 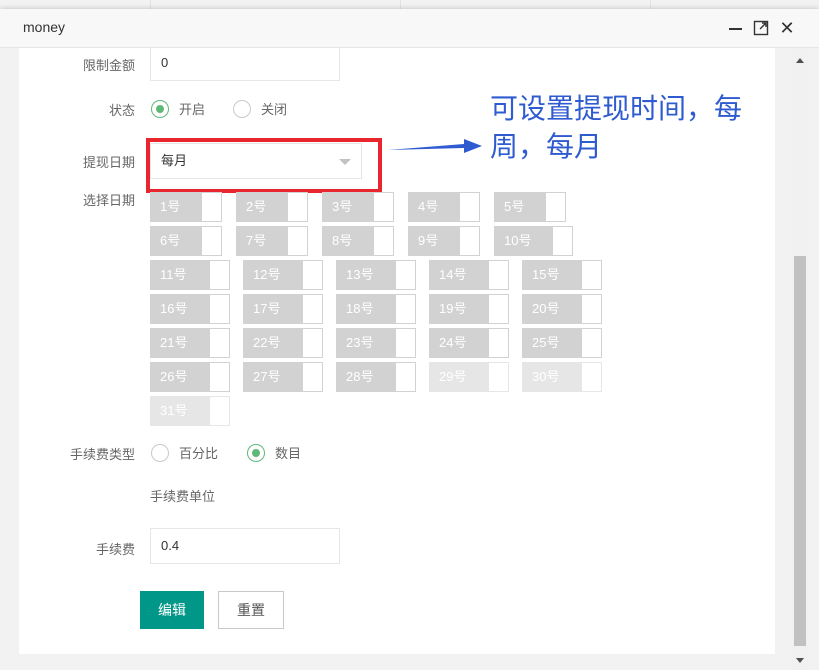 I want to click on day-checkbox-label: 31号, so click(x=180, y=411).